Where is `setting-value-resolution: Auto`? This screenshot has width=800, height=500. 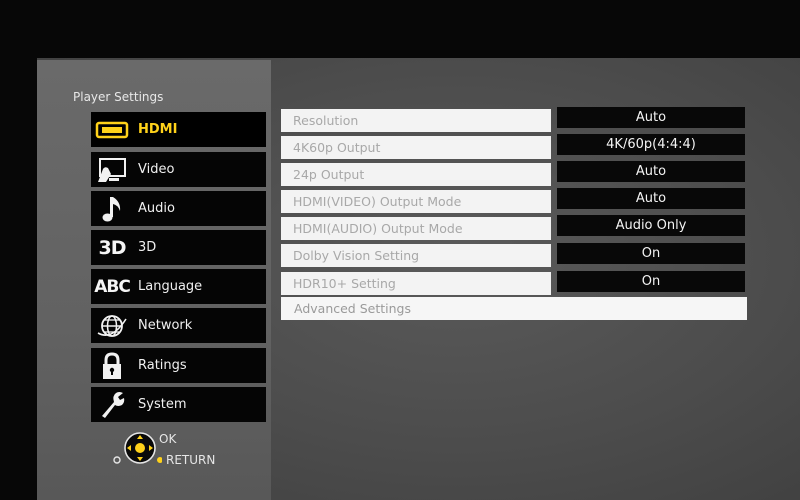
setting-value-resolution: Auto is located at coordinates (651, 117).